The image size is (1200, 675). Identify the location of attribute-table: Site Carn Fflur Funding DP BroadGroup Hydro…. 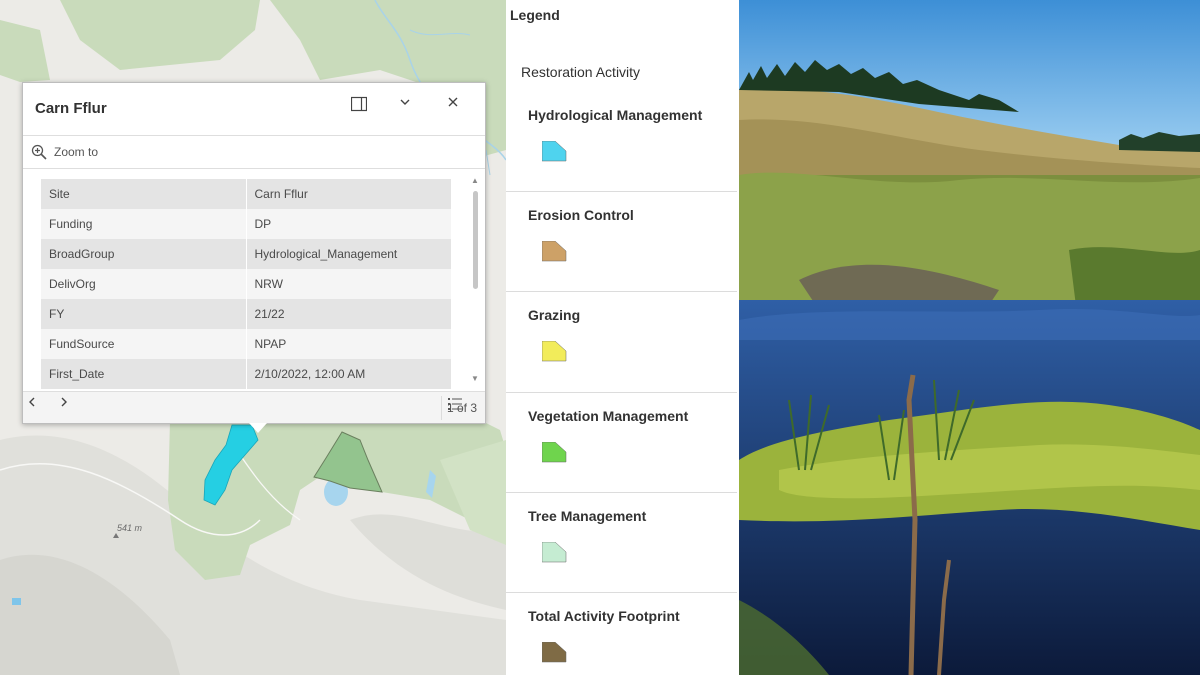
(246, 284).